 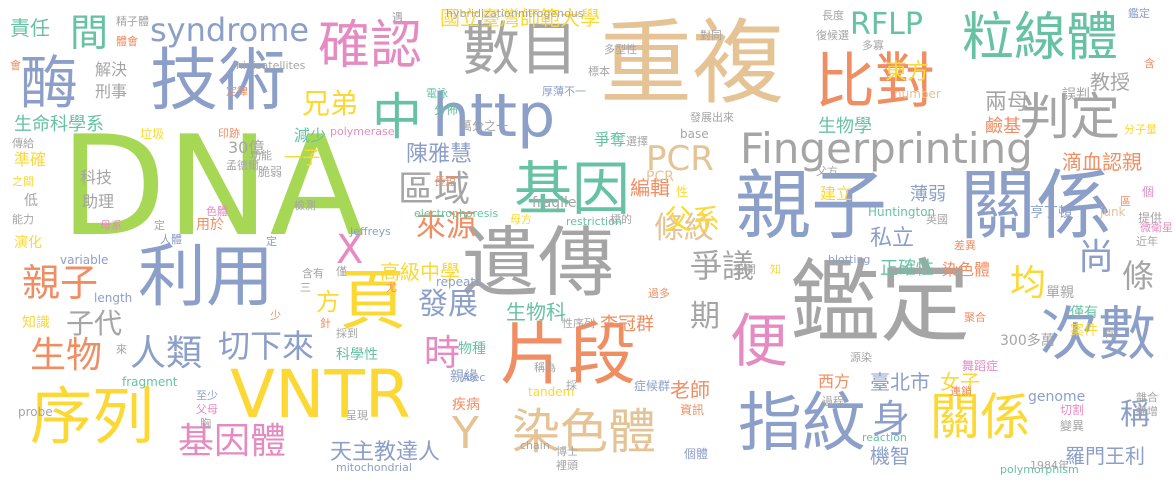 I want to click on cloud-word: 檢測, so click(x=305, y=205).